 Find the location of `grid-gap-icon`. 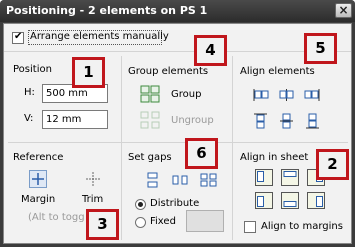

grid-gap-icon is located at coordinates (208, 180).